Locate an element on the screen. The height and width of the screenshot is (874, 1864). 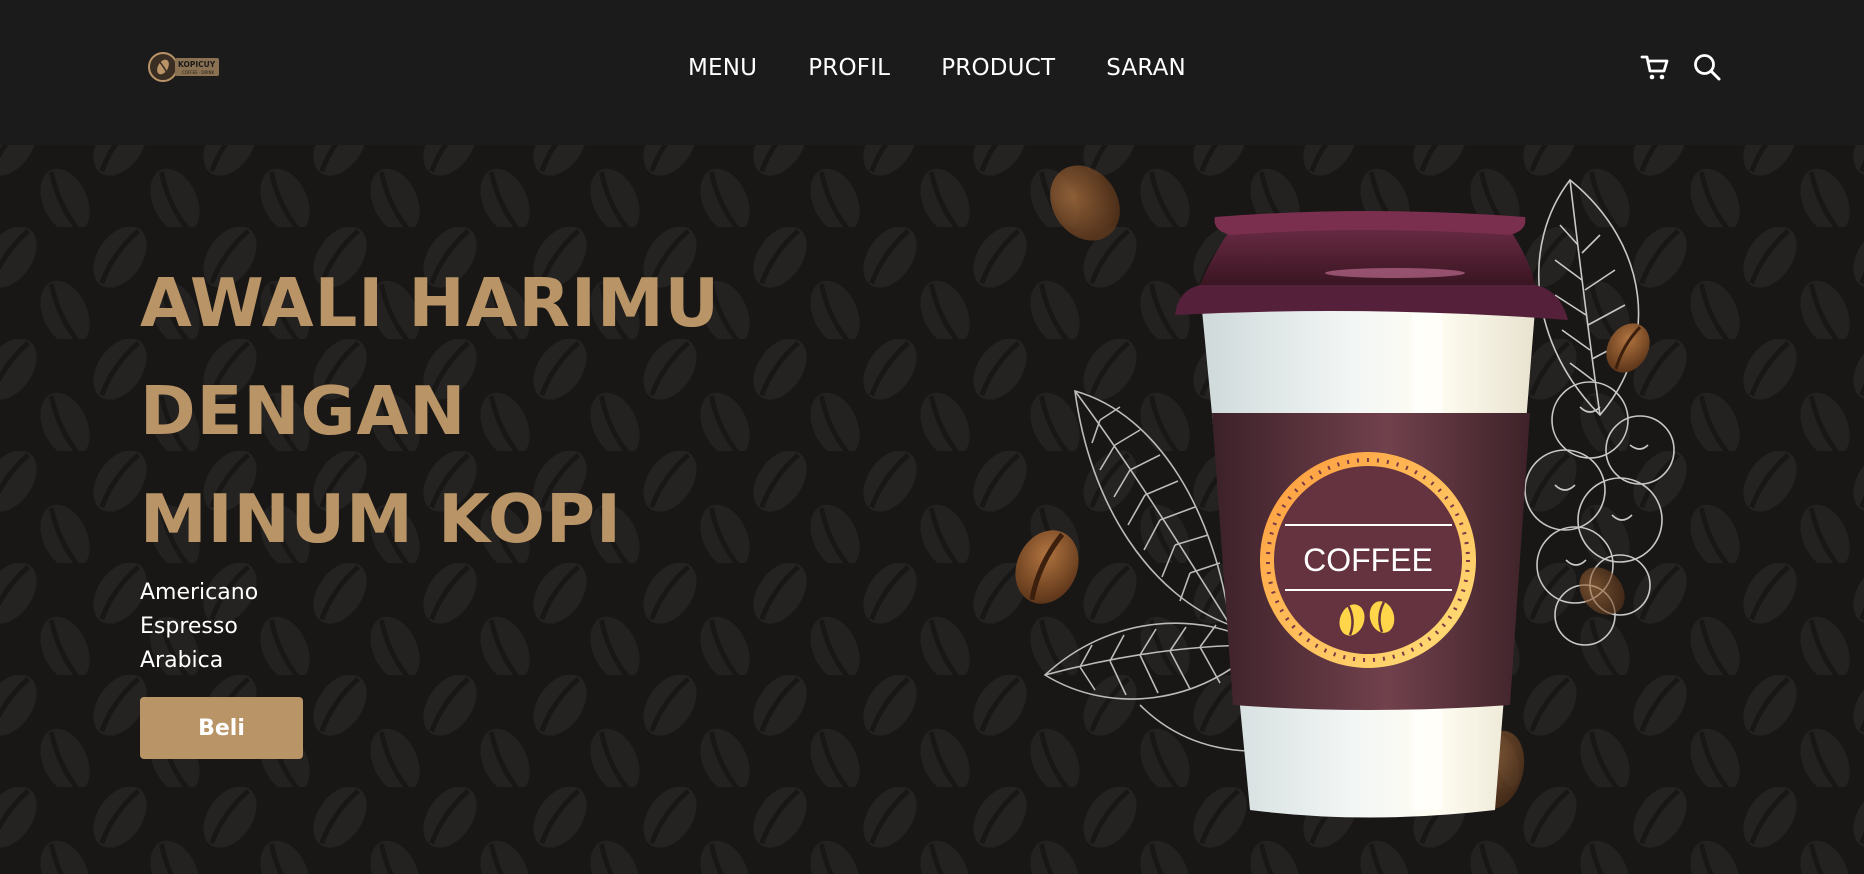
cup-label: COFFEE is located at coordinates (1368, 560).